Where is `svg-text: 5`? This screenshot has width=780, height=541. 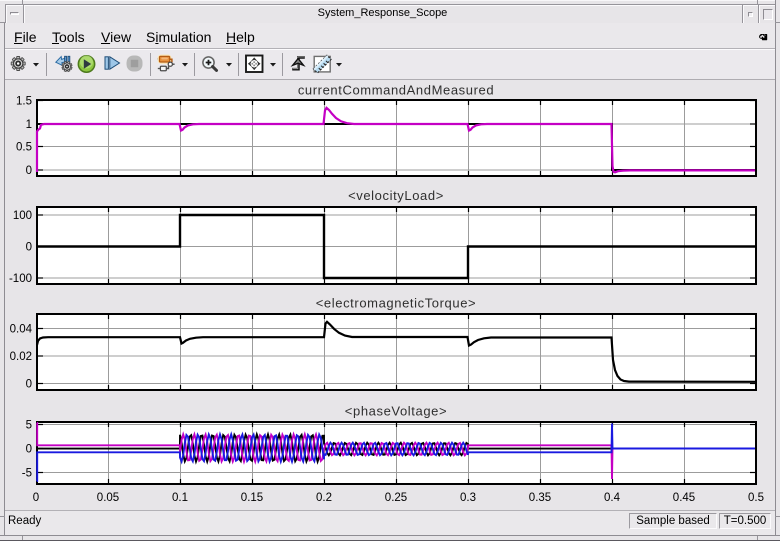
svg-text: 5 is located at coordinates (29, 426).